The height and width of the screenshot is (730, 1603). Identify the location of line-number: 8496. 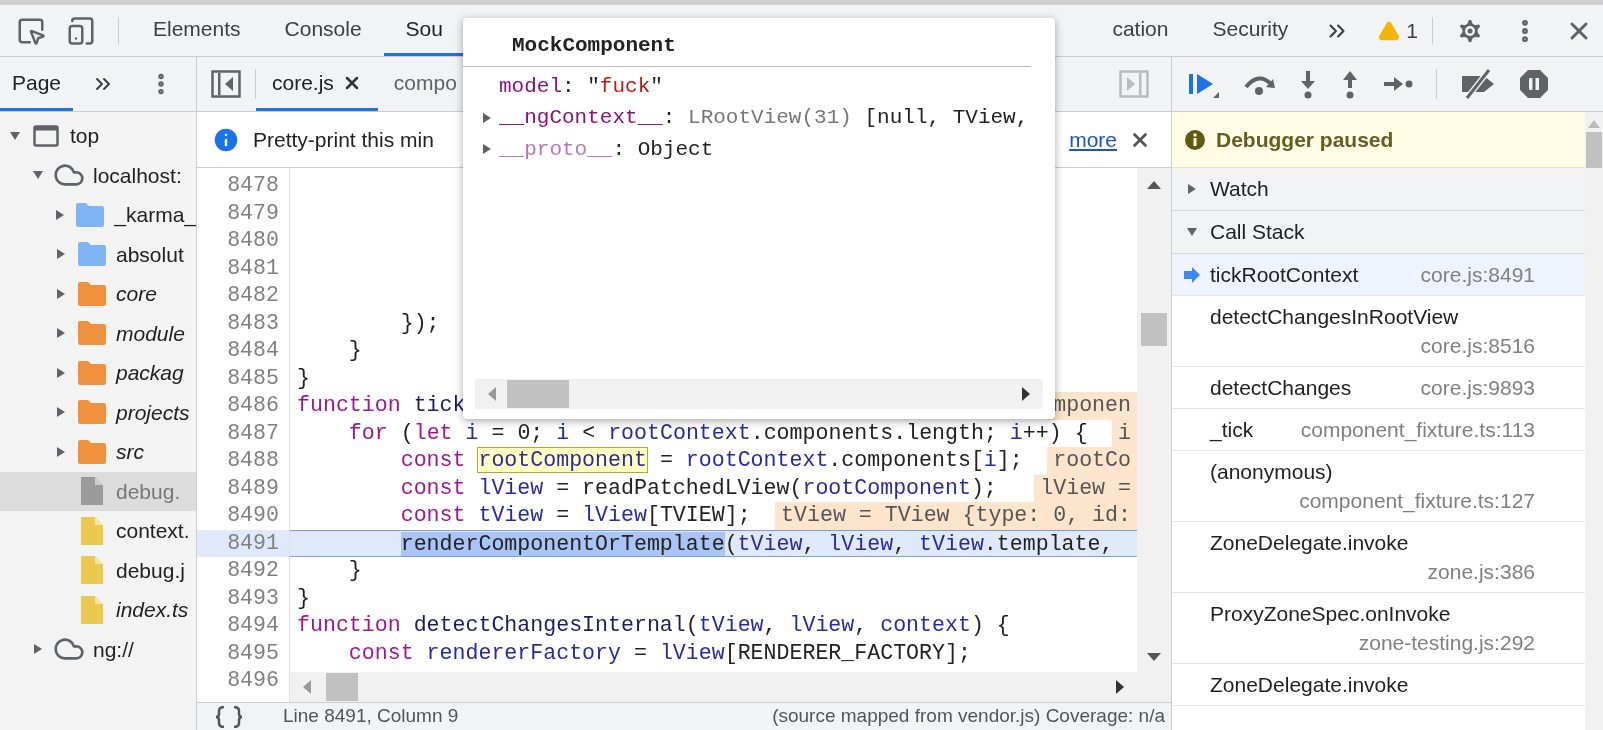
(243, 681).